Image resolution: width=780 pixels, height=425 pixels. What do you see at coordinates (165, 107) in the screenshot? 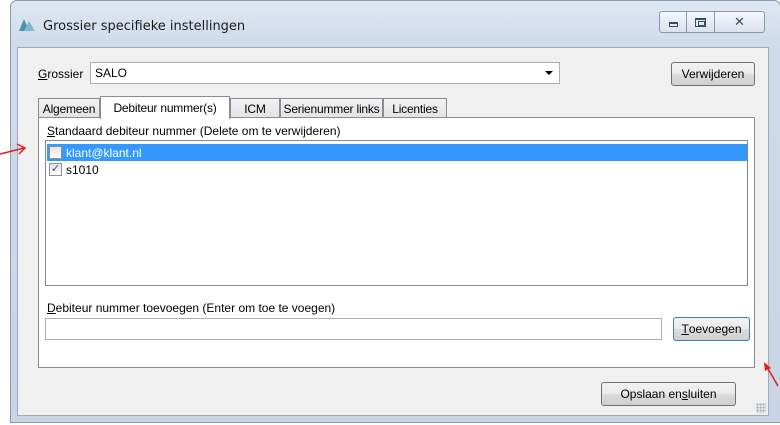
I see `tab-debiteur-nummers: Debiteur nummer(s)` at bounding box center [165, 107].